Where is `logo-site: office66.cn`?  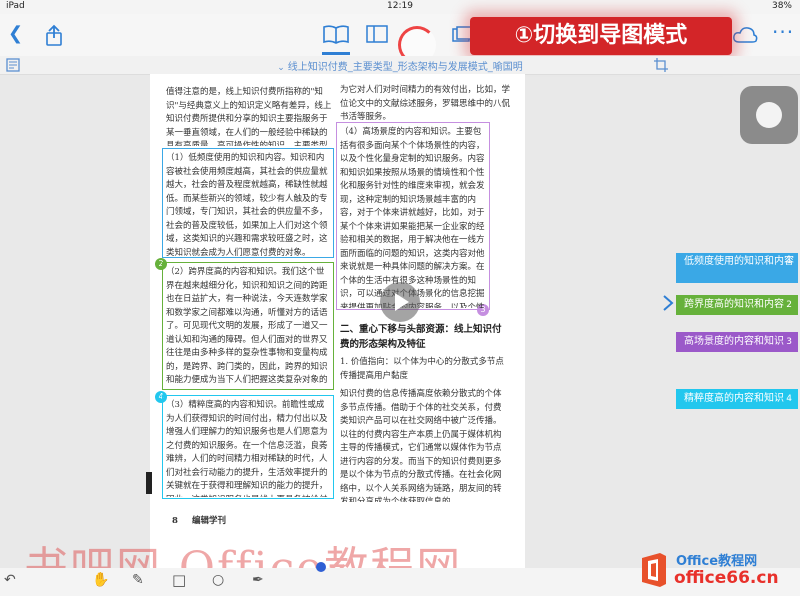
logo-site: office66.cn is located at coordinates (726, 578).